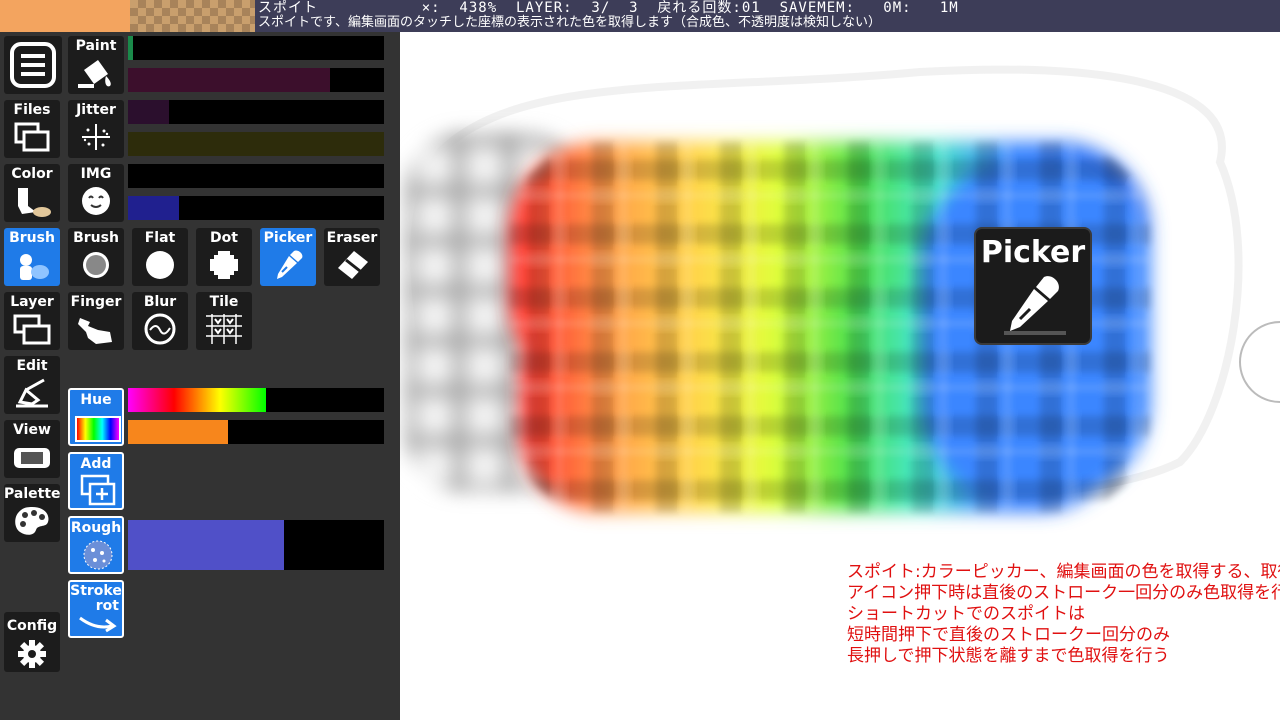 Image resolution: width=1280 pixels, height=720 pixels. What do you see at coordinates (32, 137) in the screenshot?
I see `files-icon` at bounding box center [32, 137].